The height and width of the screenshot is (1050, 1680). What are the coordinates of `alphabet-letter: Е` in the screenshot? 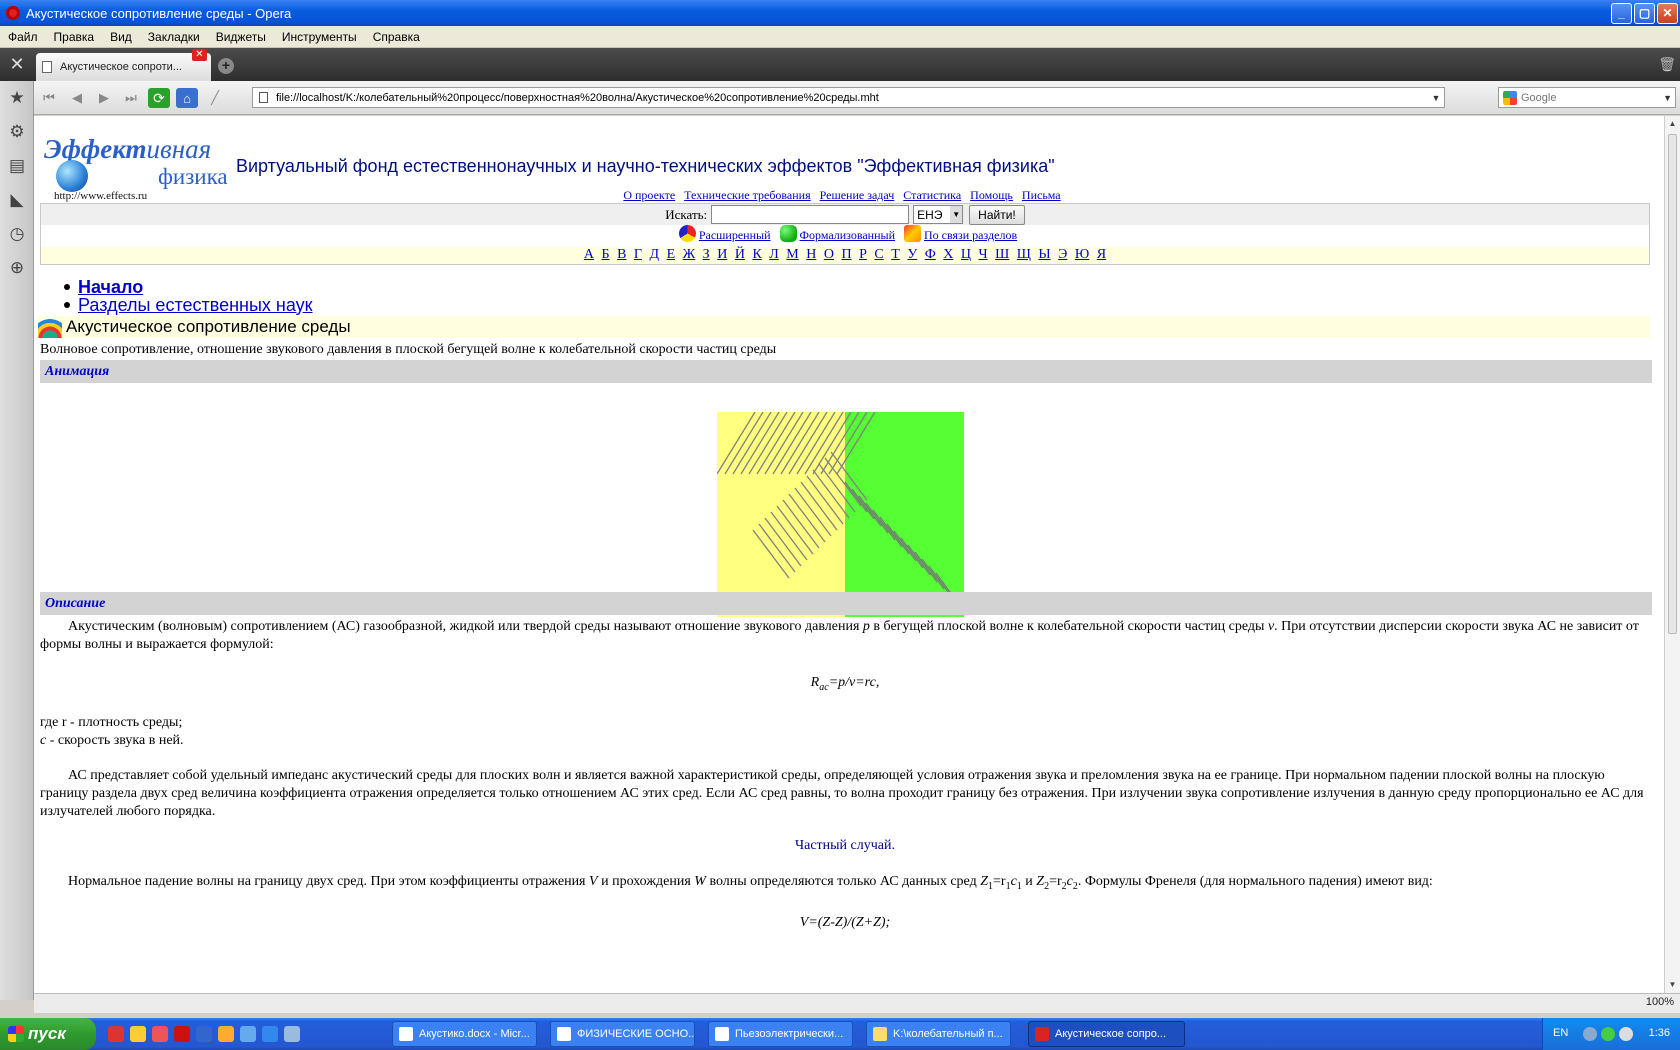 It's located at (671, 254).